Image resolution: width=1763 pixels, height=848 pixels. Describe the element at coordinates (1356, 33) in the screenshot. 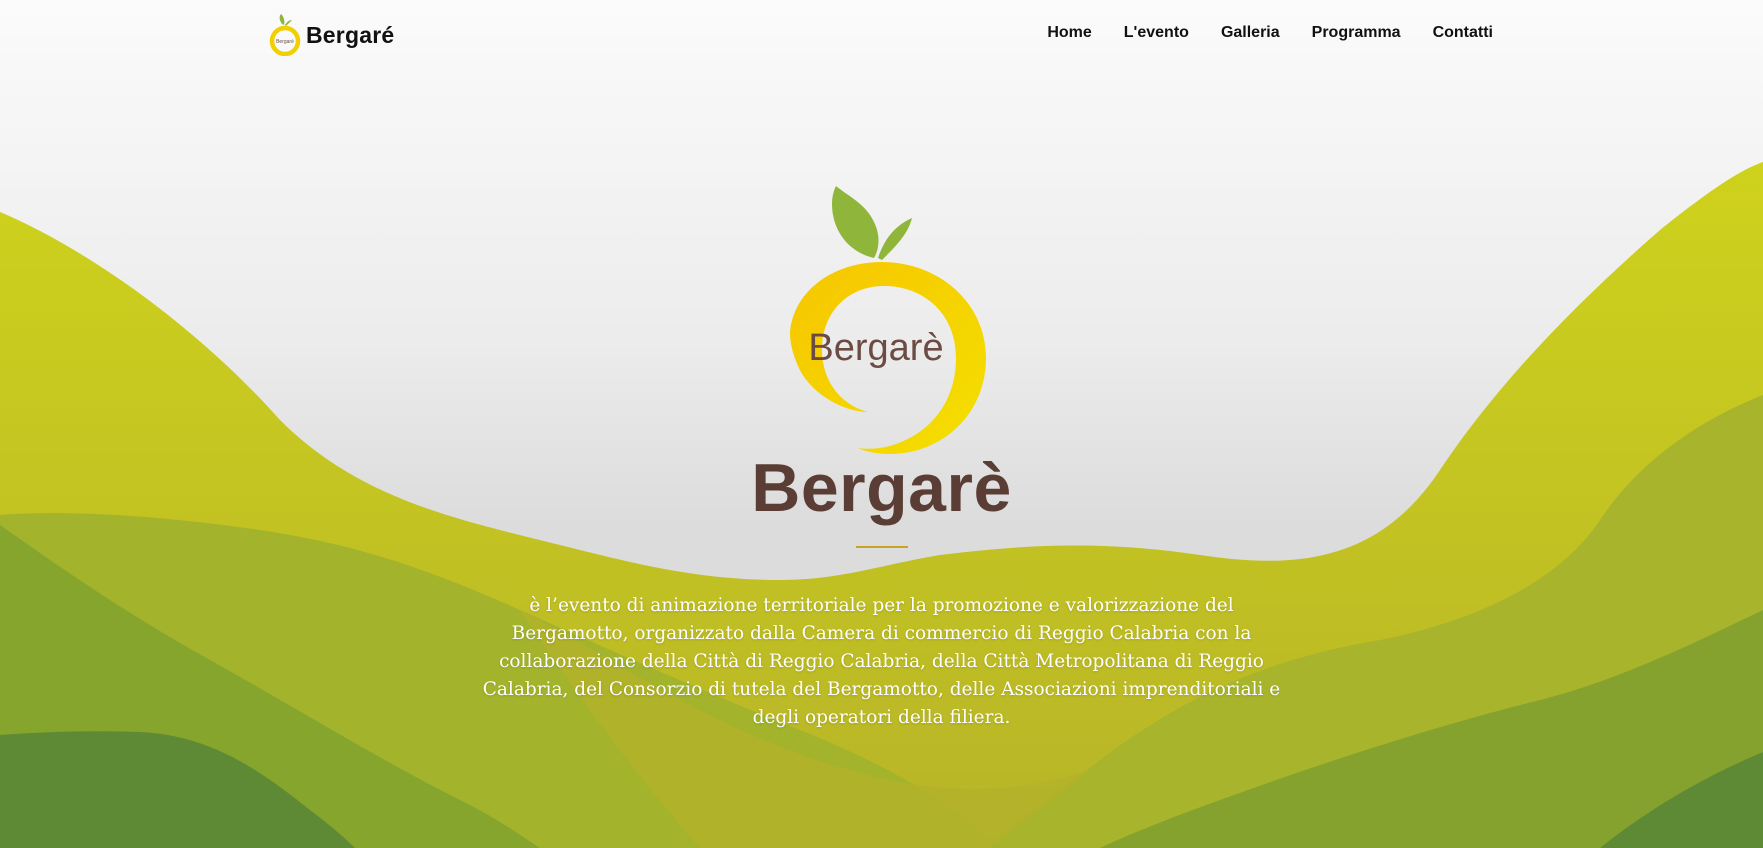

I see `nav-programma: Programma` at that location.